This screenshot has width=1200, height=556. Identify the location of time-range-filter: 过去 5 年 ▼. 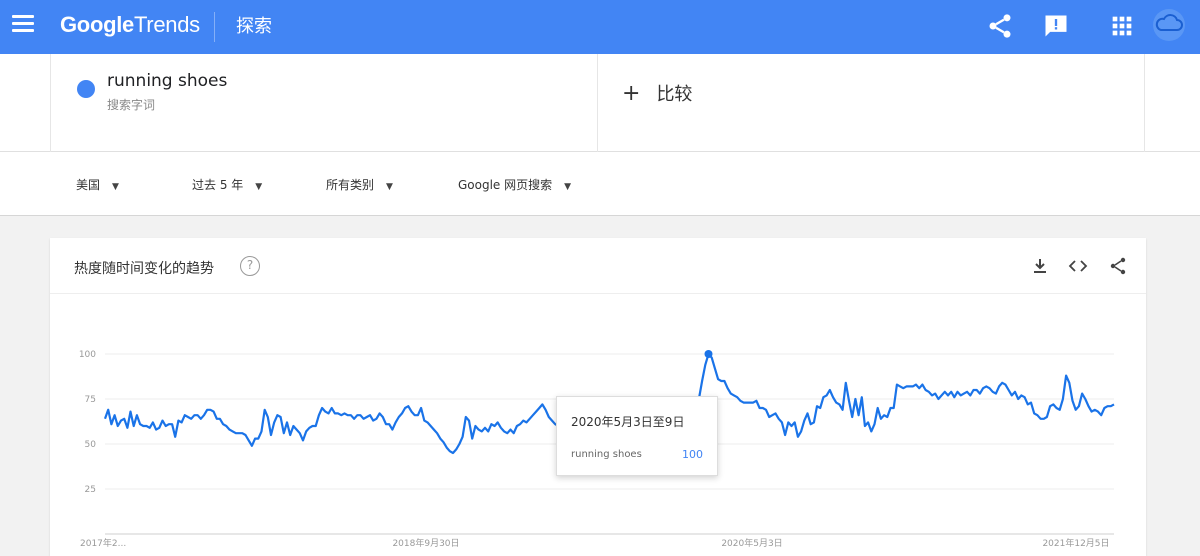
(227, 184).